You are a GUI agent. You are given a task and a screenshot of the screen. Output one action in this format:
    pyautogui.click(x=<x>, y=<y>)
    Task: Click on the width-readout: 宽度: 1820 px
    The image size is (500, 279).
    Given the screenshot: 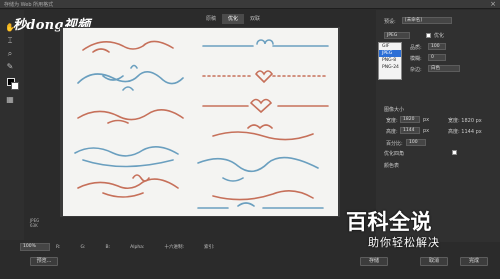 What is the action you would take?
    pyautogui.click(x=465, y=121)
    